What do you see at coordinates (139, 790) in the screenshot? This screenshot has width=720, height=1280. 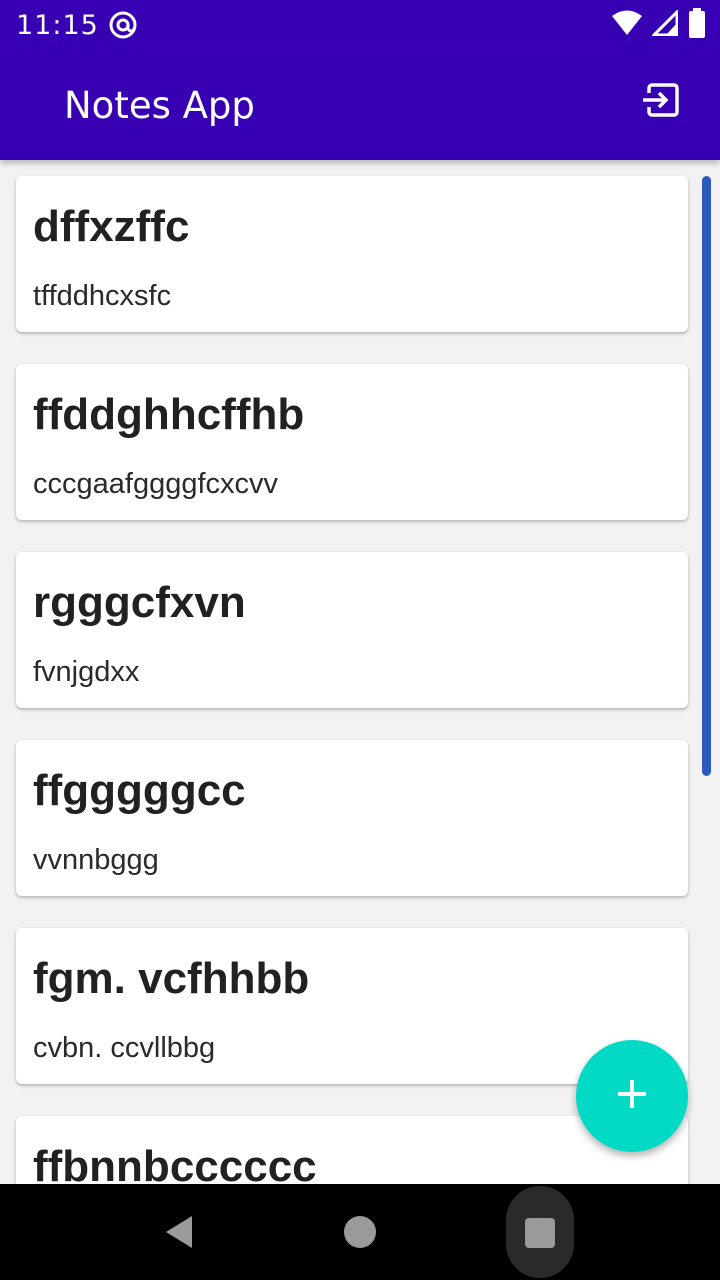 I see `note-title: ffgggggcc` at bounding box center [139, 790].